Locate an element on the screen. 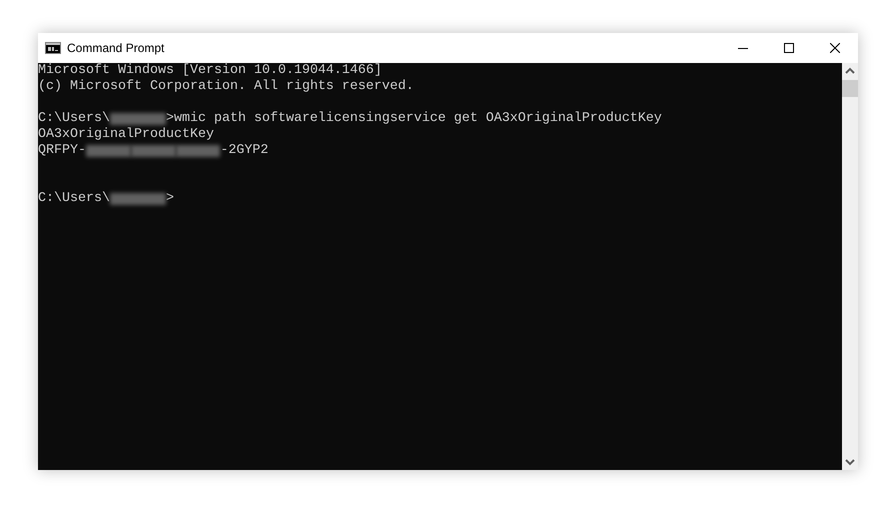 The height and width of the screenshot is (507, 895). console-text: QRFPY- is located at coordinates (62, 151).